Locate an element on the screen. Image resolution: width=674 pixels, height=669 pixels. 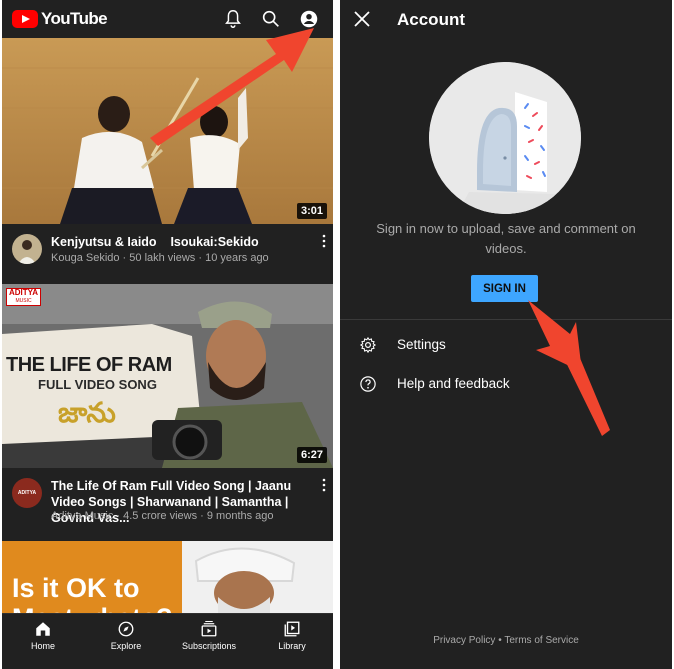
video-duration: 3:01 is located at coordinates (311, 211).